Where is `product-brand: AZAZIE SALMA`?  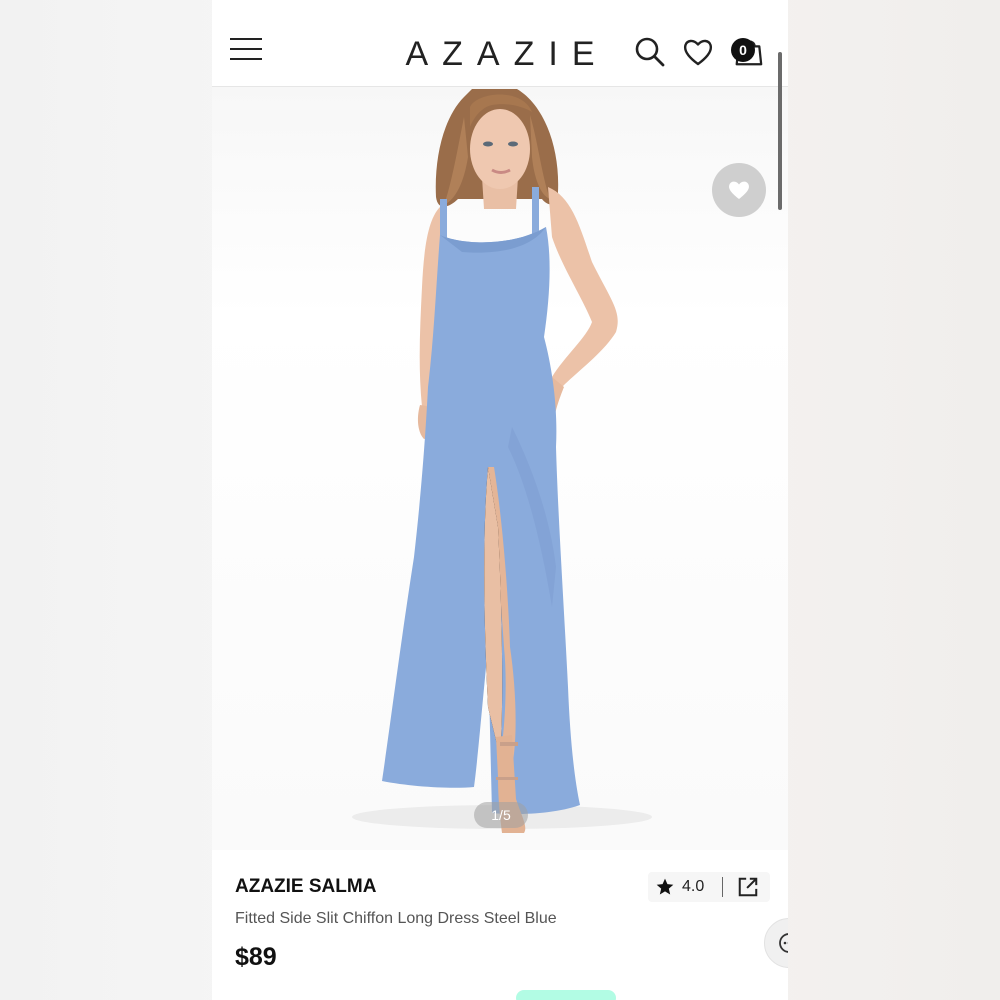 product-brand: AZAZIE SALMA is located at coordinates (306, 886).